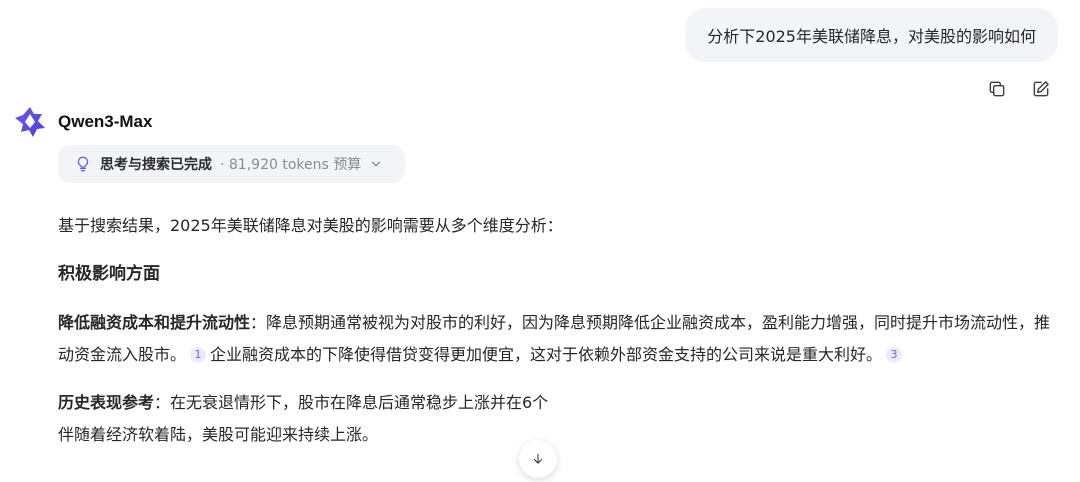  I want to click on citation-badge: 1, so click(198, 355).